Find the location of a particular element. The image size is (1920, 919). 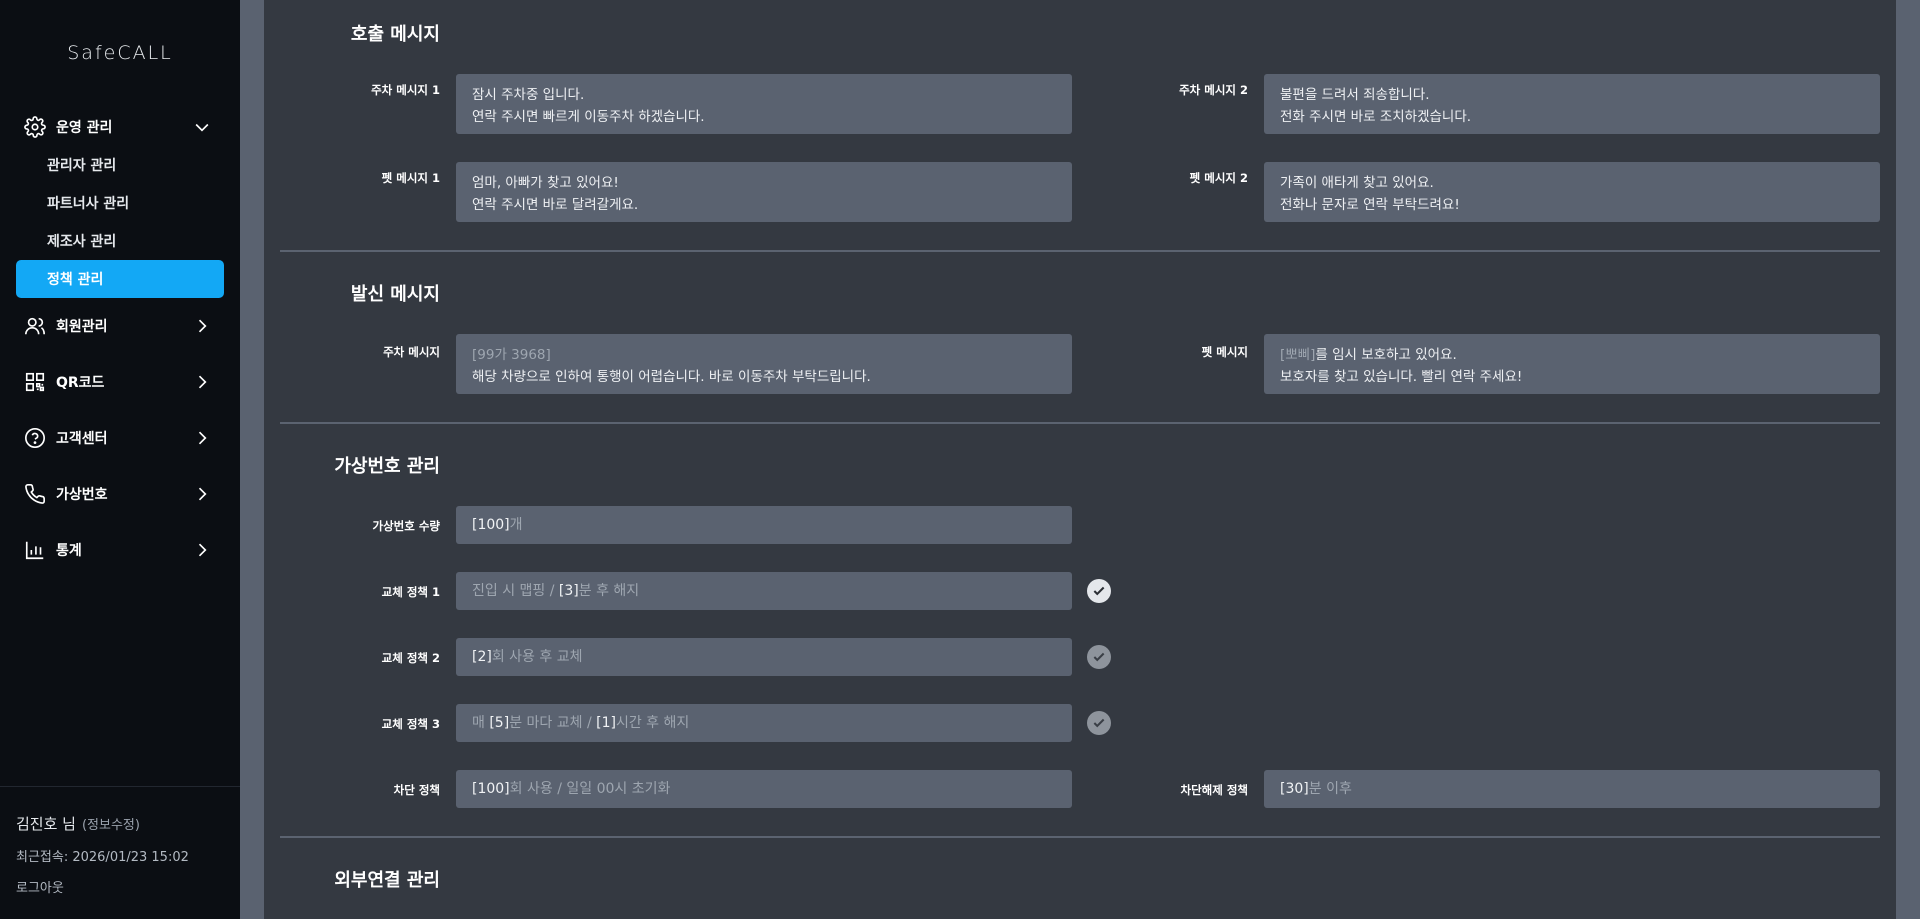

replace-policy-1-check is located at coordinates (1099, 591).